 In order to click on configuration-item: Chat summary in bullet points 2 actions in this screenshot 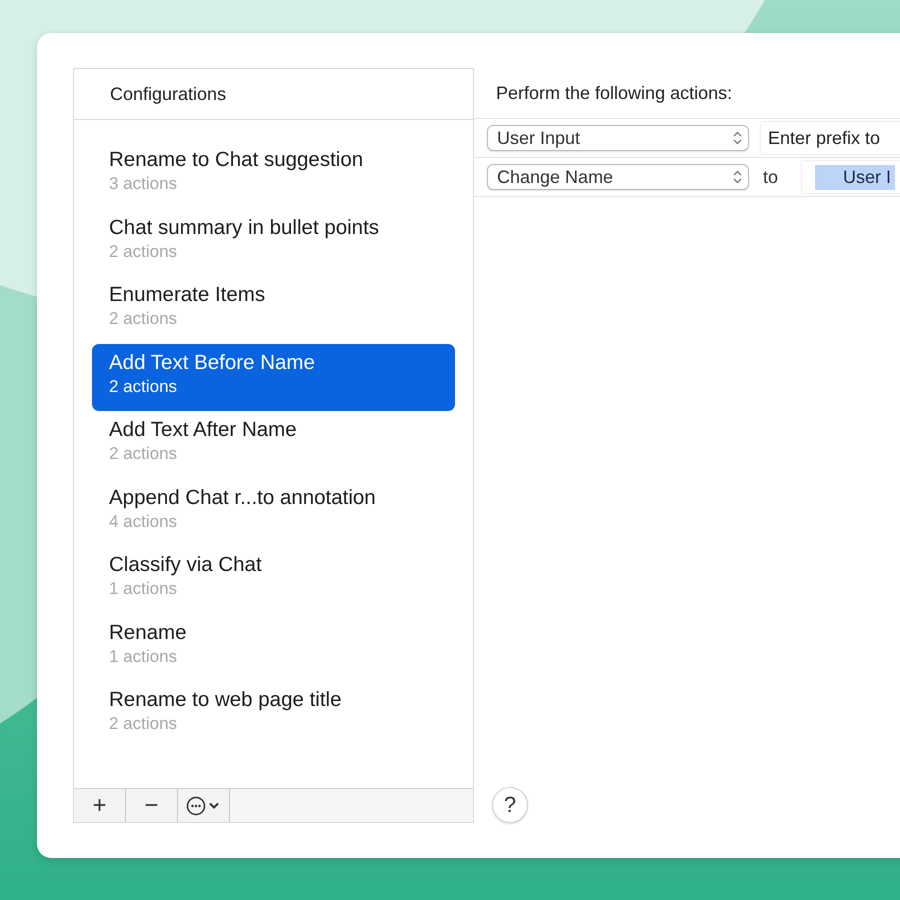, I will do `click(273, 242)`.